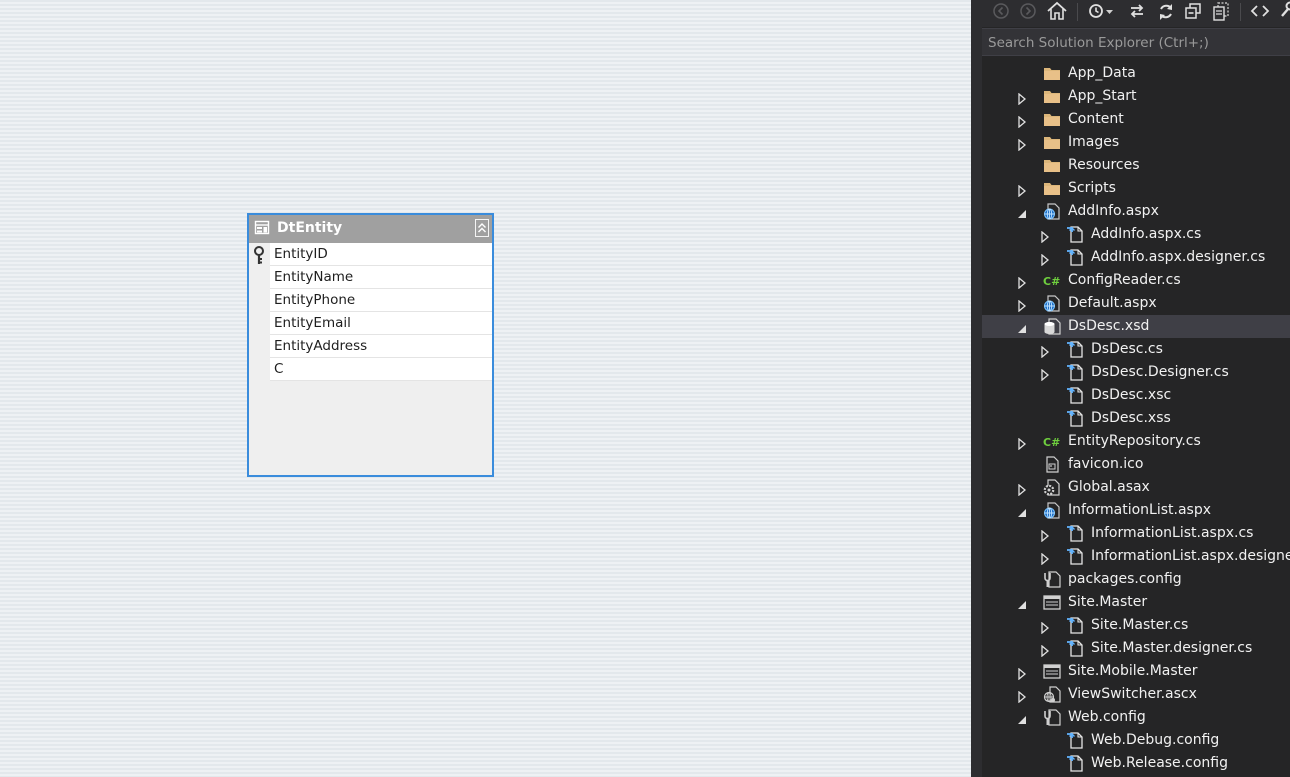 The image size is (1290, 777). Describe the element at coordinates (1136, 234) in the screenshot. I see `tree-item: AddInfo.aspx.cs` at that location.